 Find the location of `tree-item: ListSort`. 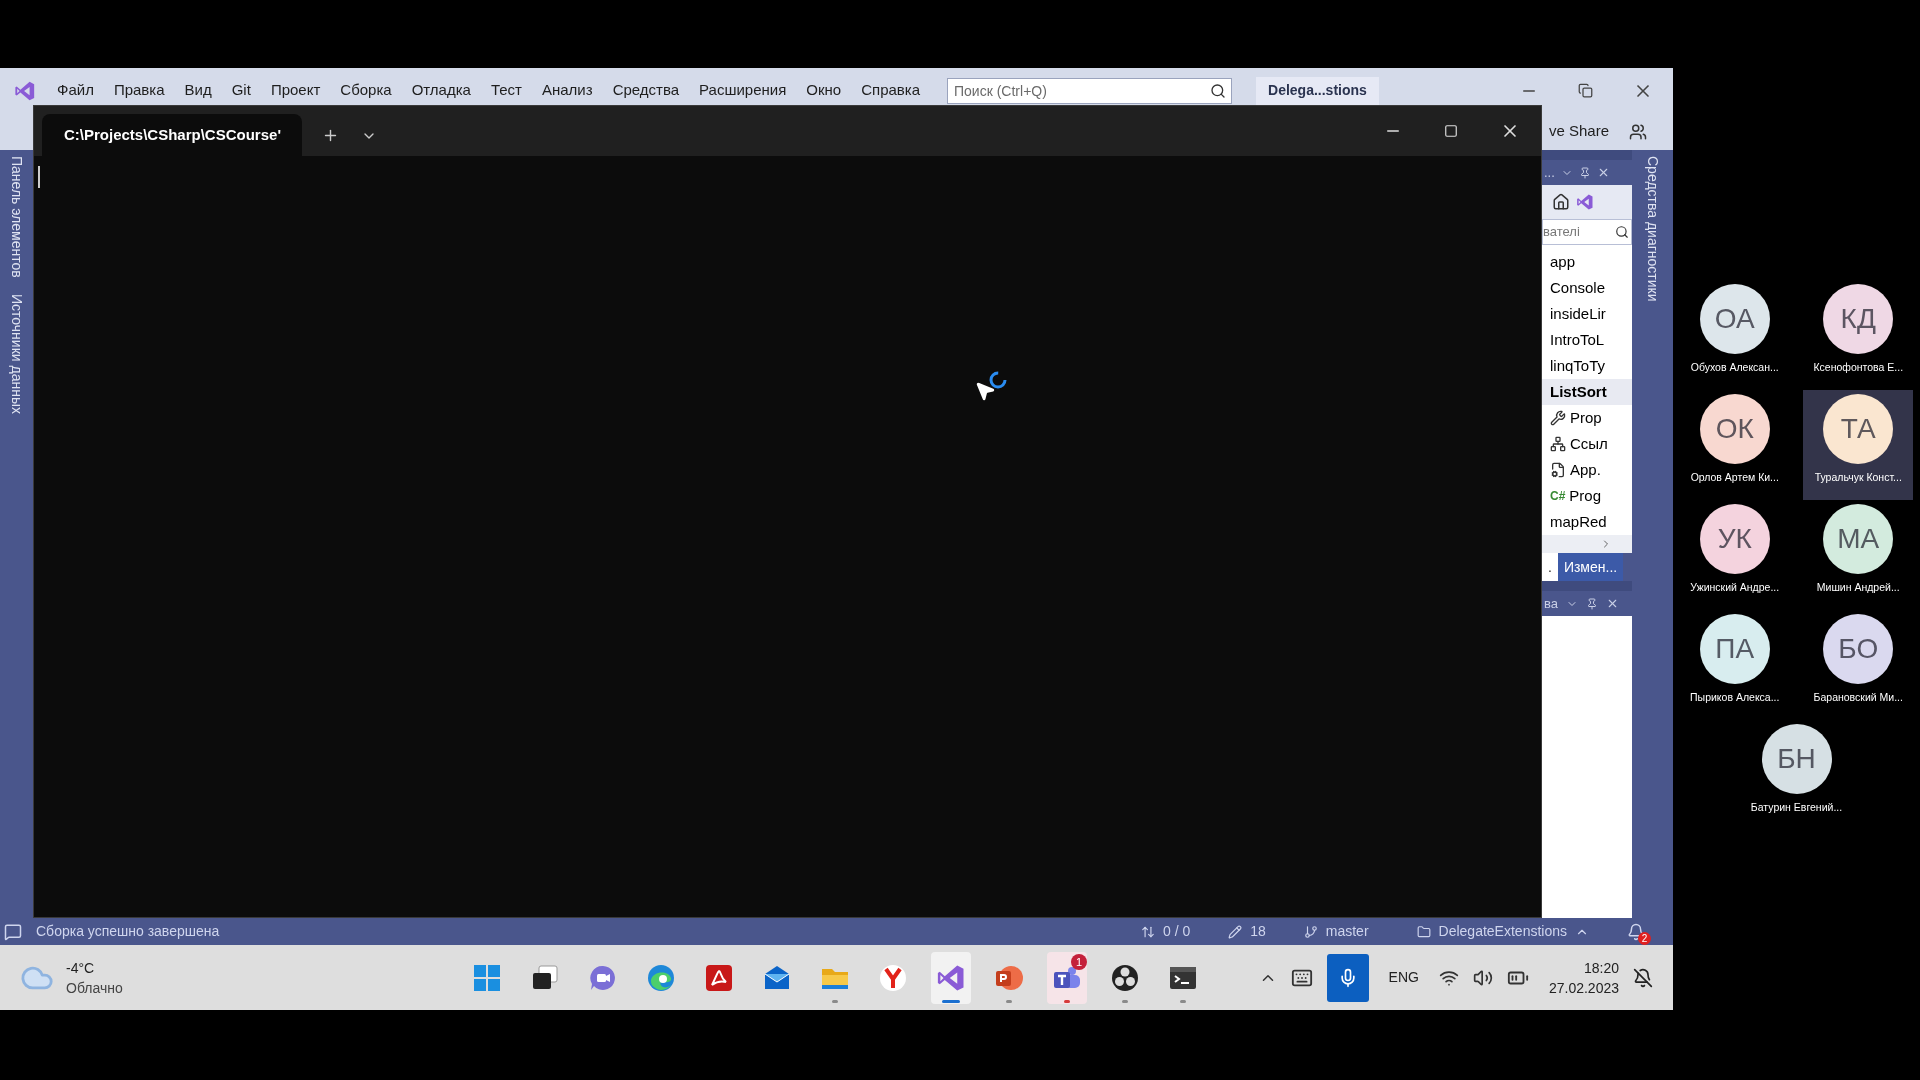

tree-item: ListSort is located at coordinates (1587, 392).